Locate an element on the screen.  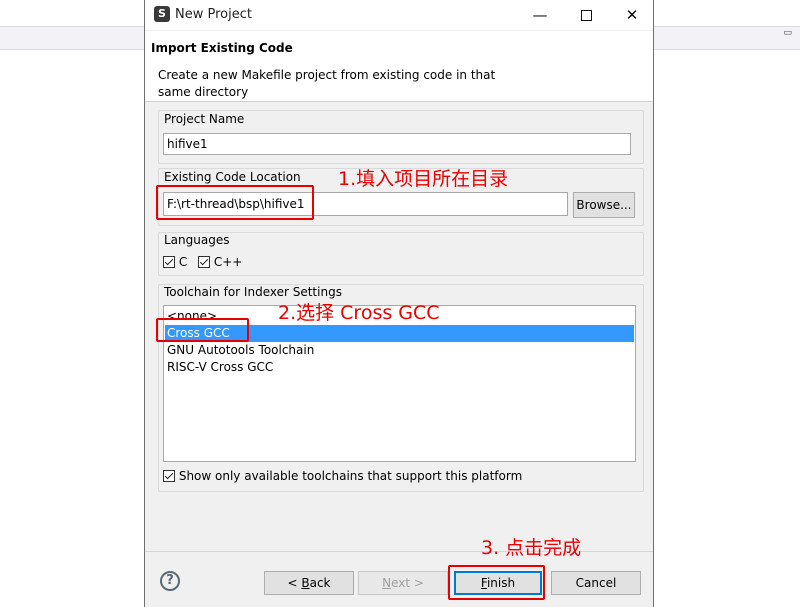
back-prefix: < is located at coordinates (294, 583).